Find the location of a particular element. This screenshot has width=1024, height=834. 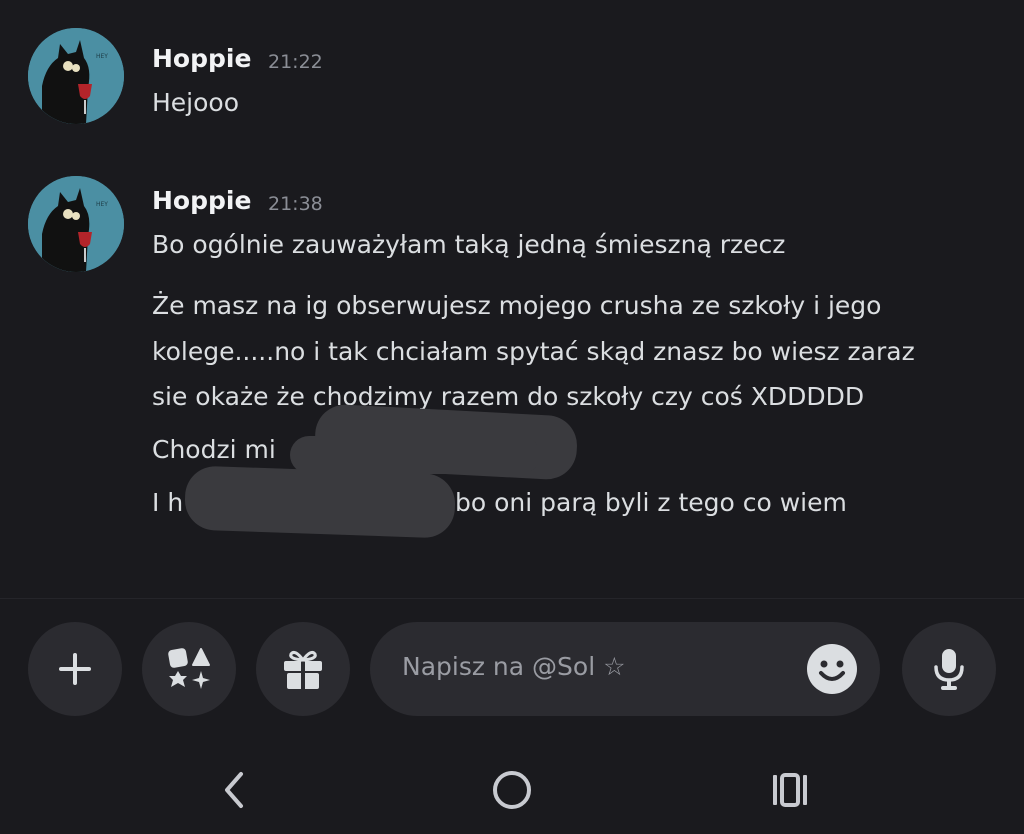

back-nav-icon is located at coordinates (234, 790).